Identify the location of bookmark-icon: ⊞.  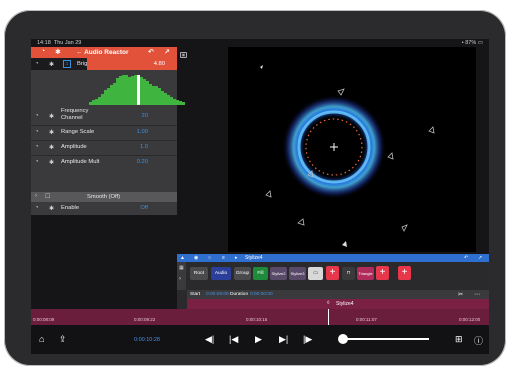
(459, 339).